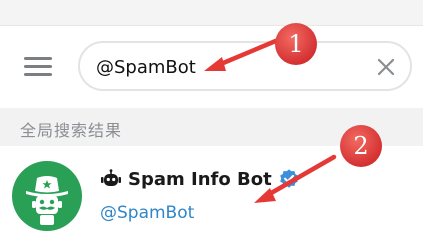 The image size is (423, 241). Describe the element at coordinates (226, 67) in the screenshot. I see `search-input` at that location.